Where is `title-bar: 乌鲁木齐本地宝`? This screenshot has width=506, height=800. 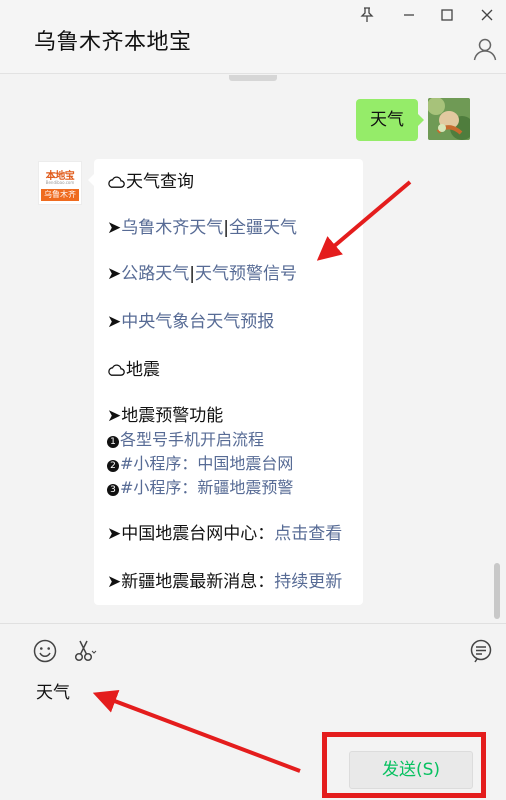
title-bar: 乌鲁木齐本地宝 is located at coordinates (253, 37).